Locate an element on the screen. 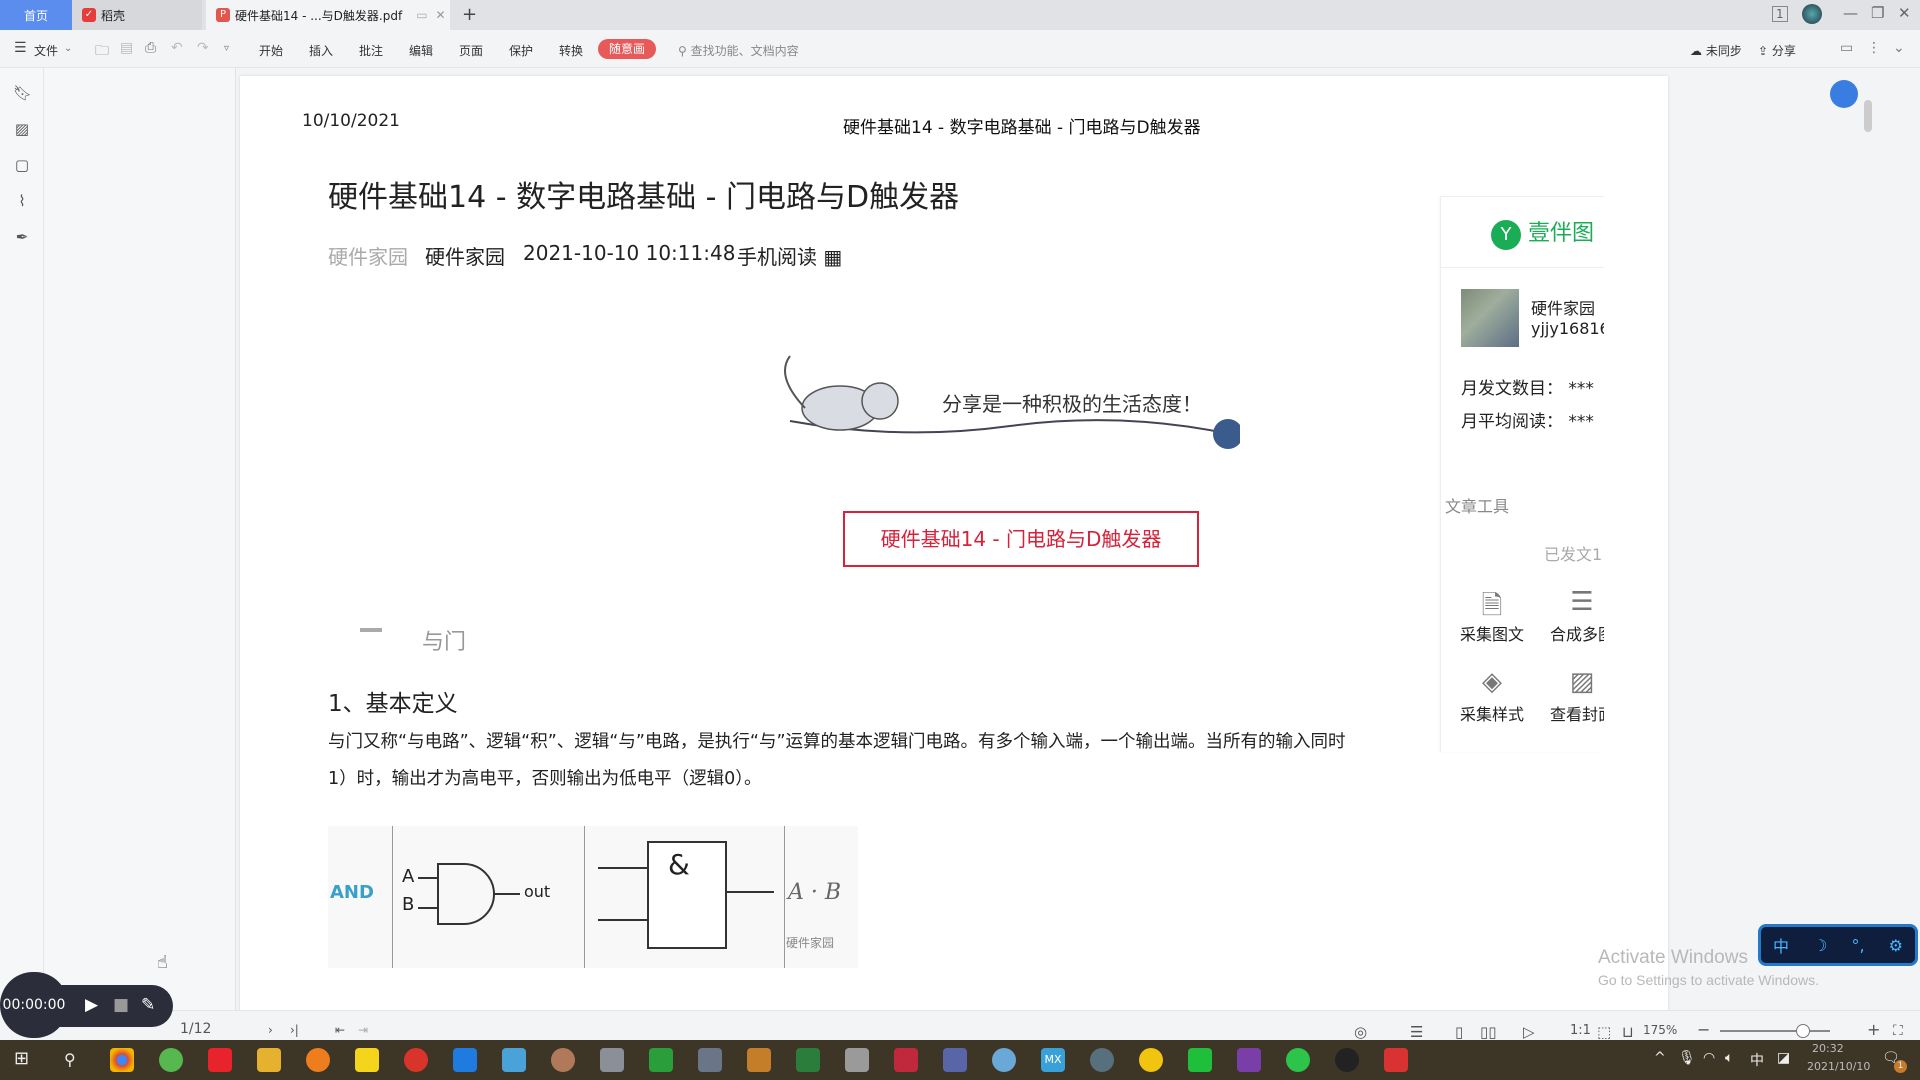  youdao-app-icon is located at coordinates (220, 1060).